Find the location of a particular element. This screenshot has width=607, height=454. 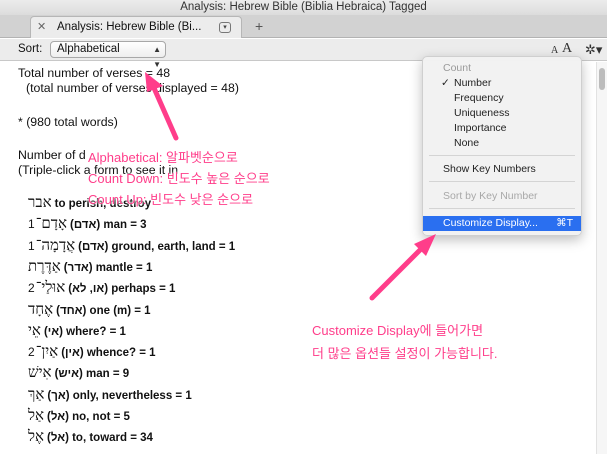

gloss-count: (אדר) mantle = 1 is located at coordinates (108, 267).